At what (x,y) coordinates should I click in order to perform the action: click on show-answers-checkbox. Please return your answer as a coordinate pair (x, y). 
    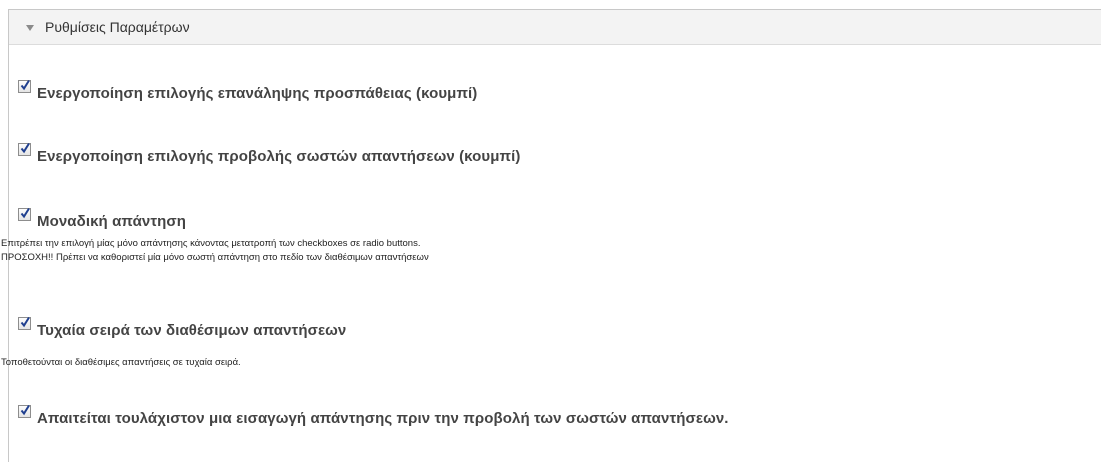
    Looking at the image, I should click on (24, 149).